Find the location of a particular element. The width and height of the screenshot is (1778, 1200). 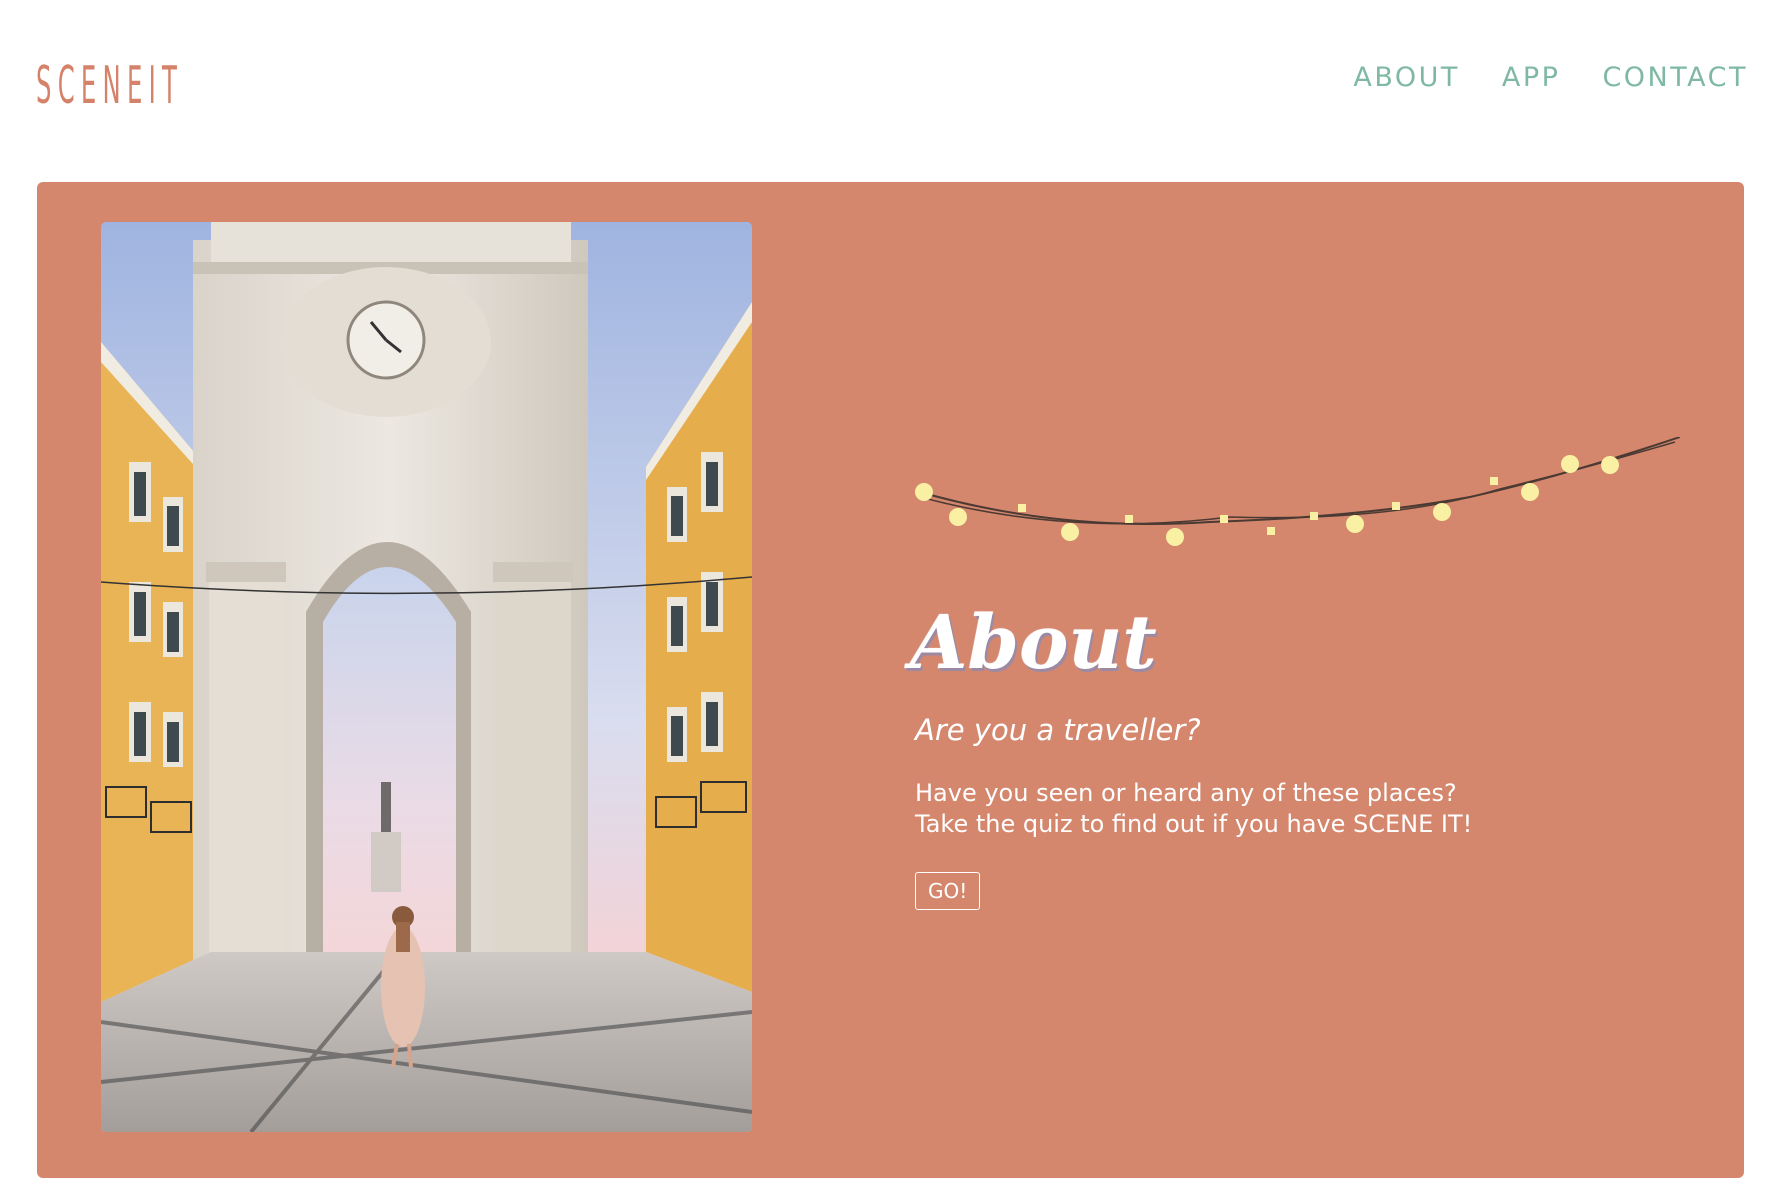

go-button: GO! is located at coordinates (948, 891).